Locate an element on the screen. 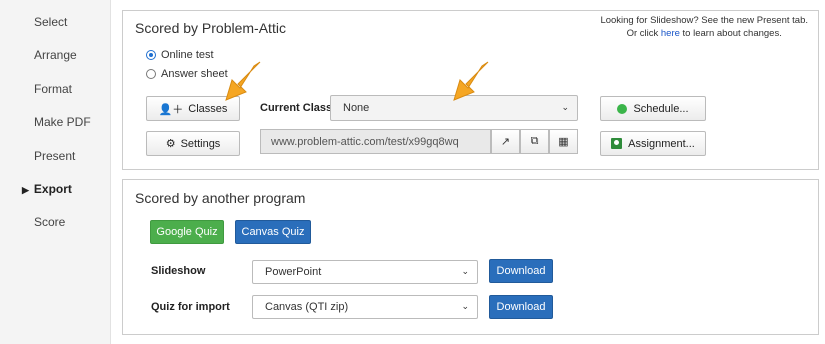  sidebar-item-score: Score is located at coordinates (49, 222).